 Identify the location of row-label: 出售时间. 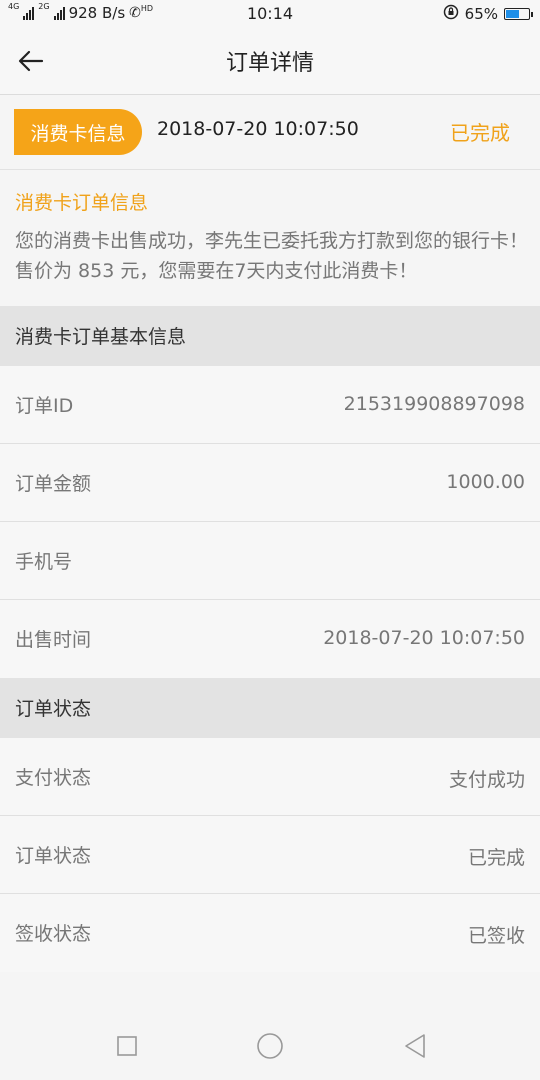
(53, 640).